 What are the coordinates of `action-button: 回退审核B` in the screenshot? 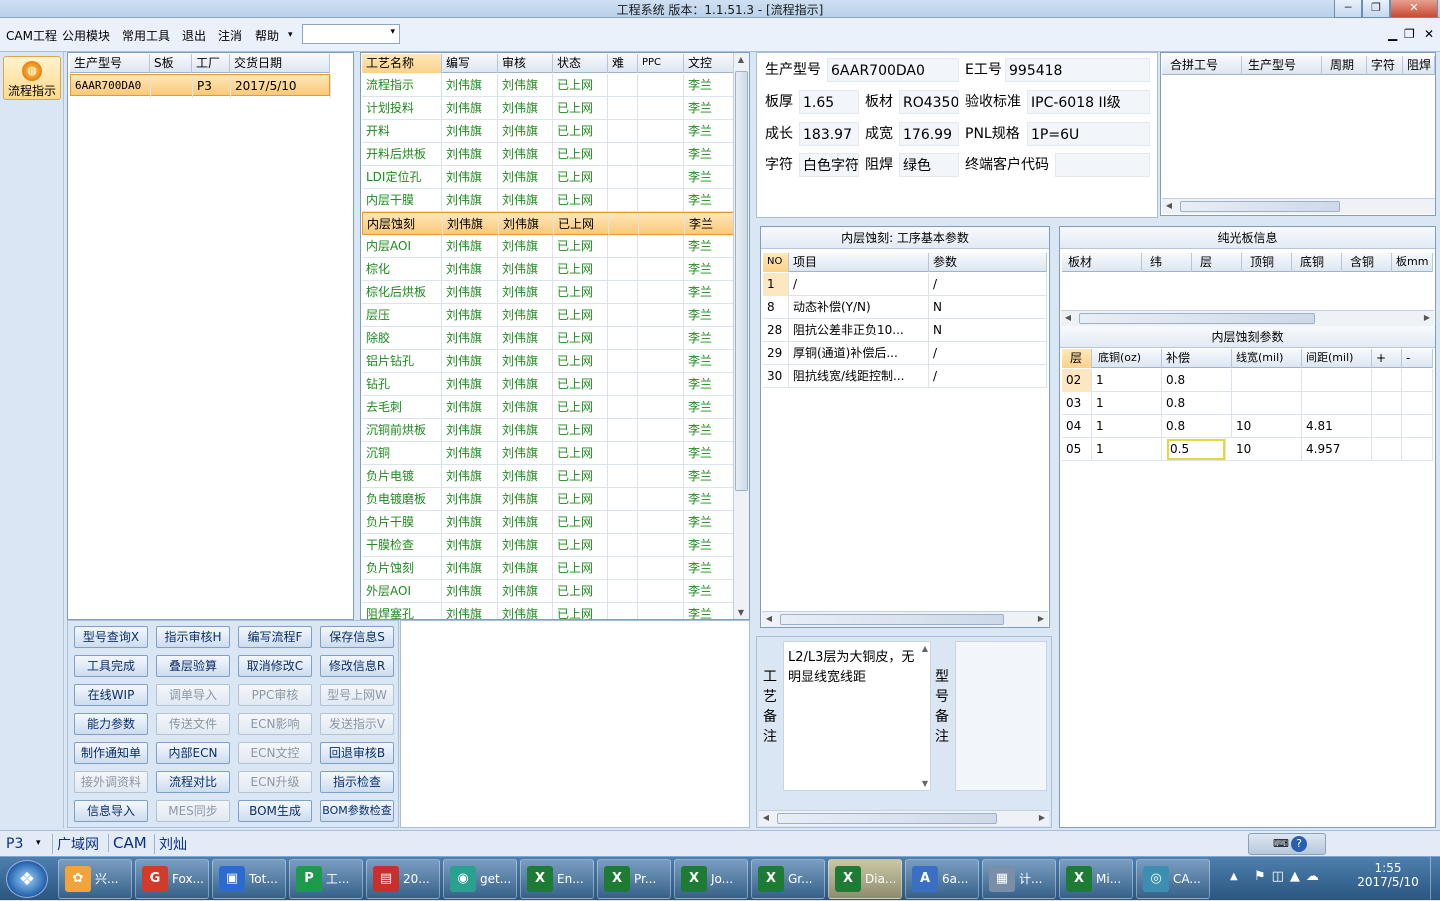 It's located at (357, 753).